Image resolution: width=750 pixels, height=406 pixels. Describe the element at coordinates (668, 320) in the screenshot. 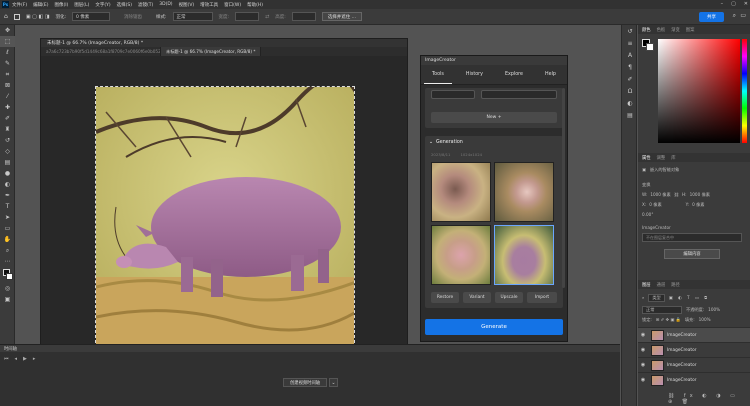

I see `lock-icons: ⊞ ✐ ✥ ▣ 🔒` at that location.